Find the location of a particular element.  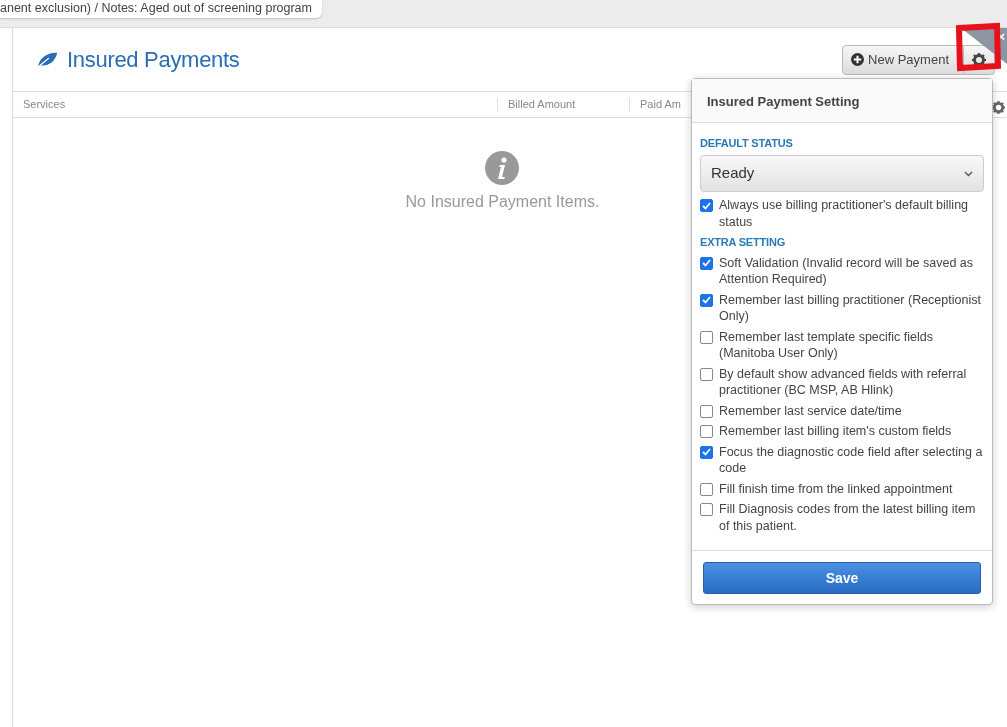

checkbox-label: Fill Diagnosis codes from the latest billing item of this patient. is located at coordinates (848, 517).